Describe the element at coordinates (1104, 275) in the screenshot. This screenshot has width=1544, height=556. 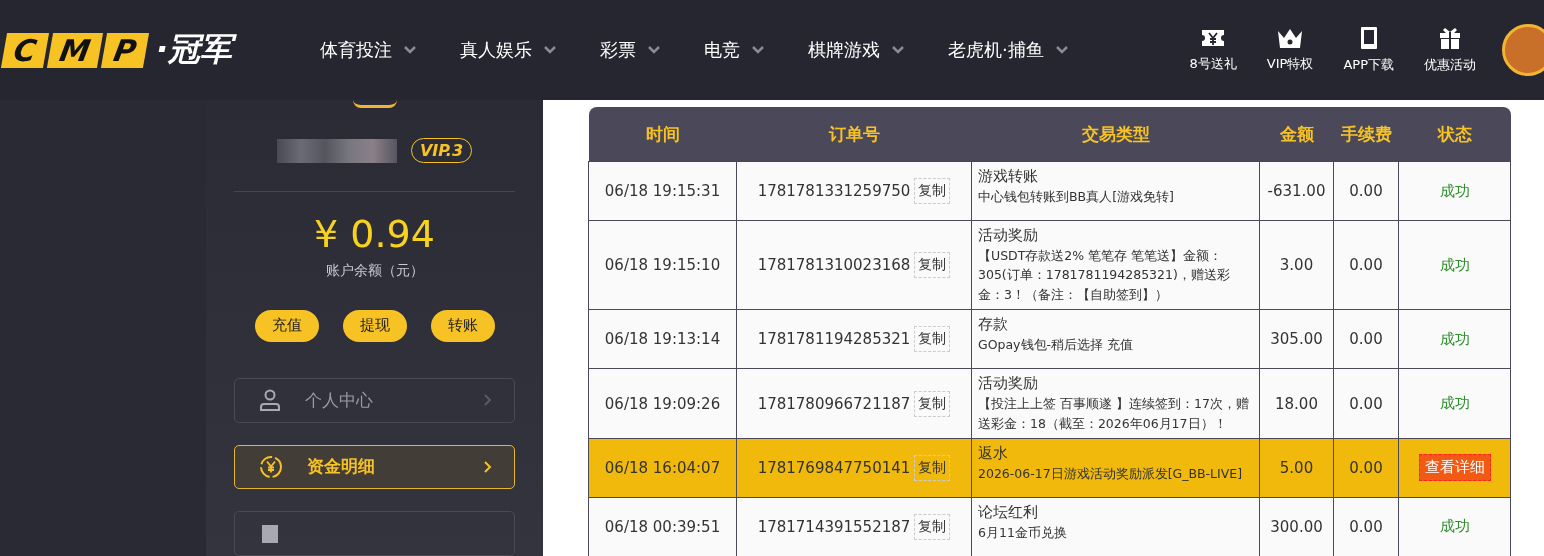
I see `transaction-detail: 【USDT存款送2% 笔笔存 笔笔送】金额：305(订单：1781781194285321)，赠送彩金：3！（备注：【自助签到】）` at that location.